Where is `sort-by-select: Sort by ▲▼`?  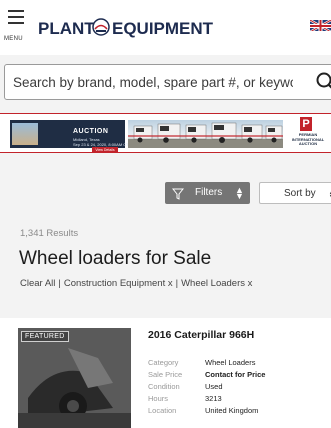
sort-by-select: Sort by ▲▼ is located at coordinates (295, 193).